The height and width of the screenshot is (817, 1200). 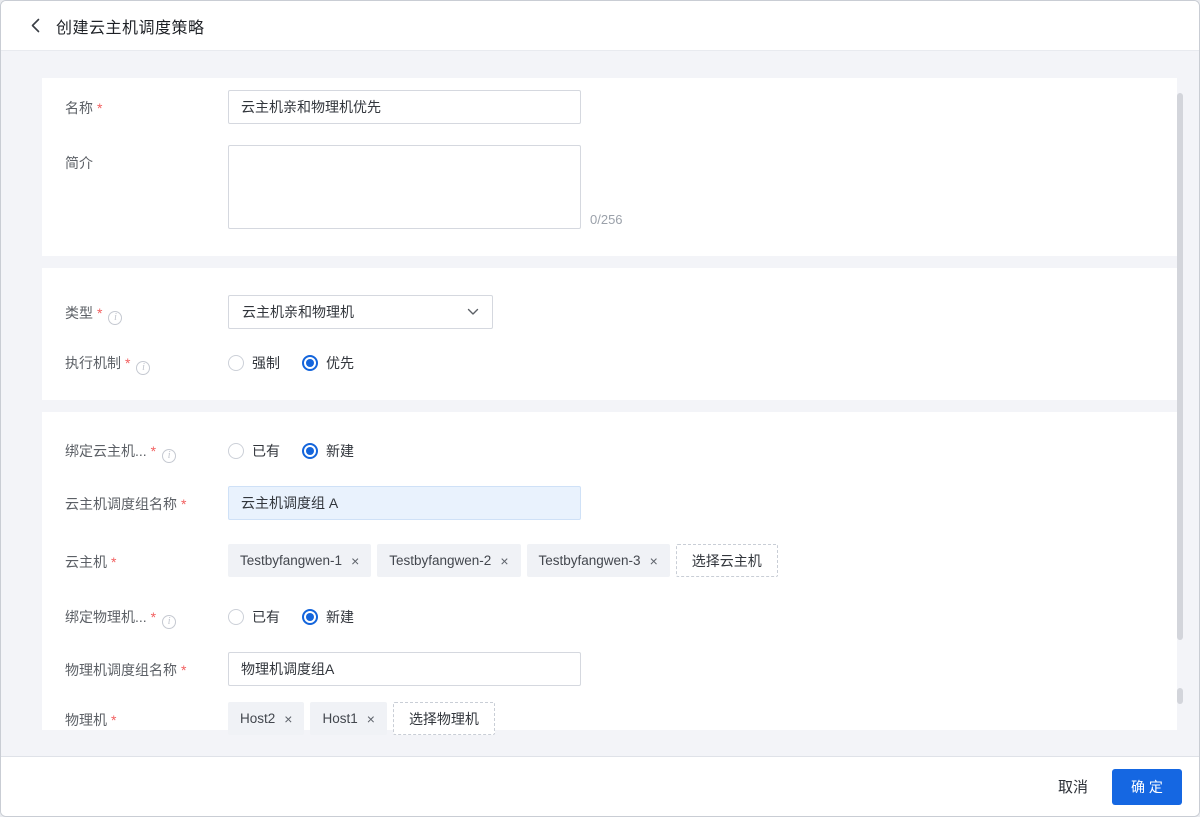 I want to click on vm-group-name-row: 云主机调度组名称 *, so click(x=609, y=503).